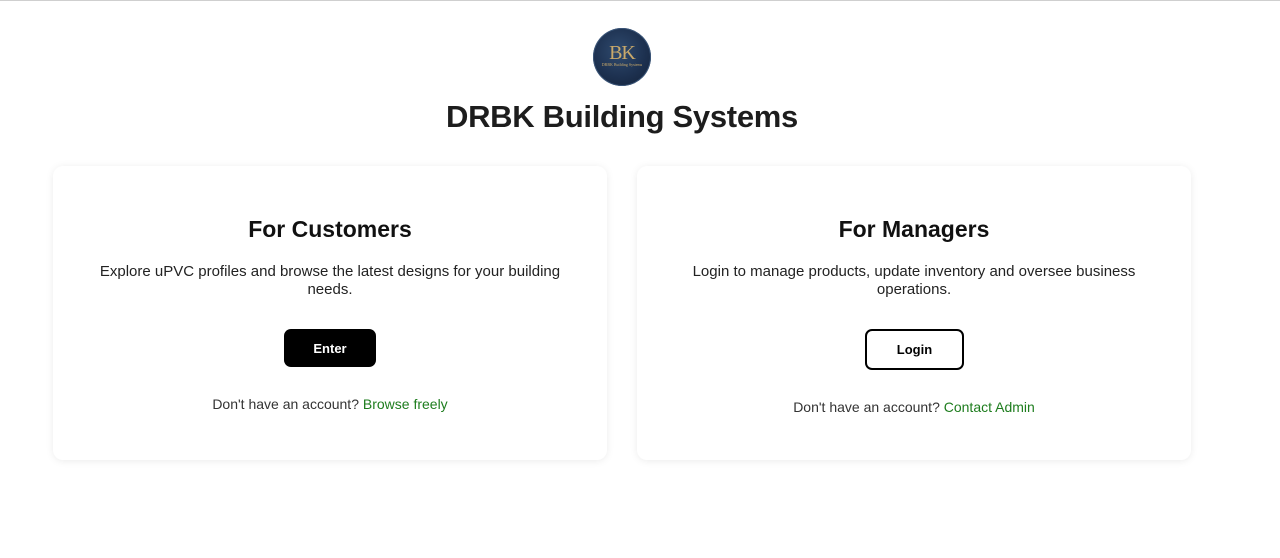  I want to click on managers-card-title: For Managers, so click(914, 229).